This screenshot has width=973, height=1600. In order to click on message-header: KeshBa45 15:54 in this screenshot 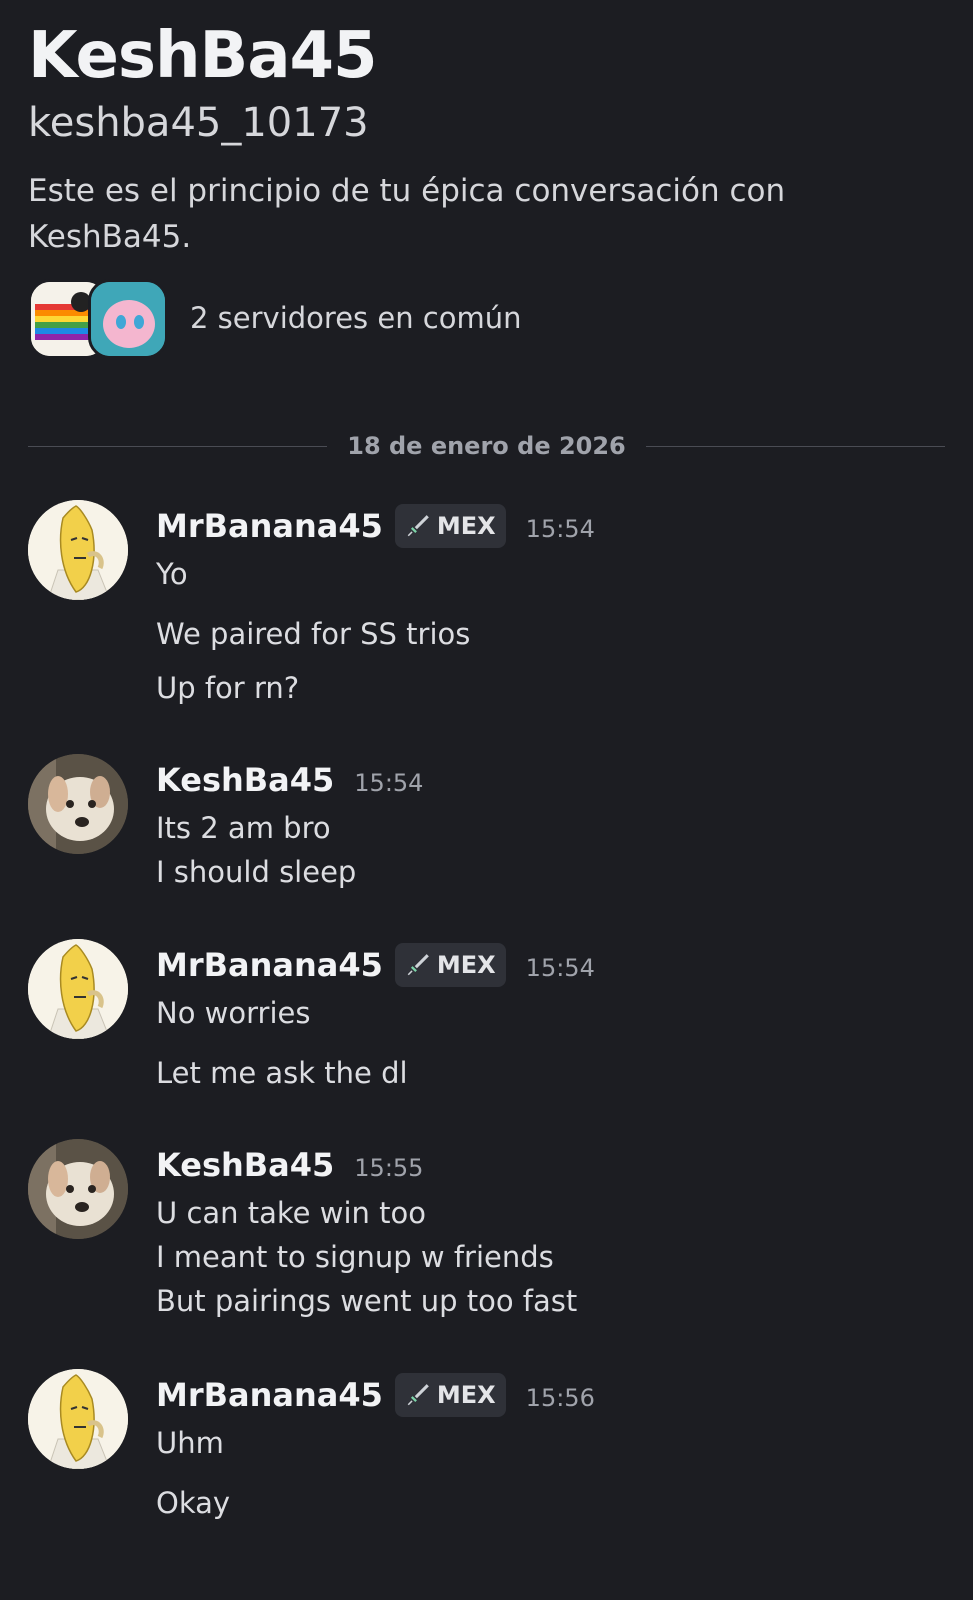, I will do `click(554, 780)`.